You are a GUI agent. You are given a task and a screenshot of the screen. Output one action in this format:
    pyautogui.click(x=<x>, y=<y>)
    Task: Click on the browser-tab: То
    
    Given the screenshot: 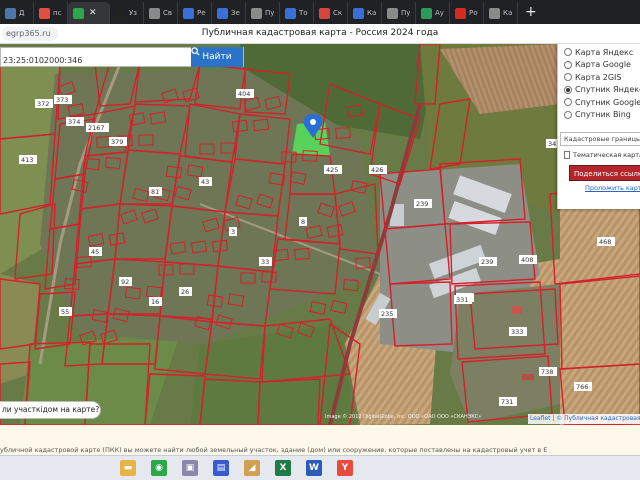 What is the action you would take?
    pyautogui.click(x=297, y=13)
    